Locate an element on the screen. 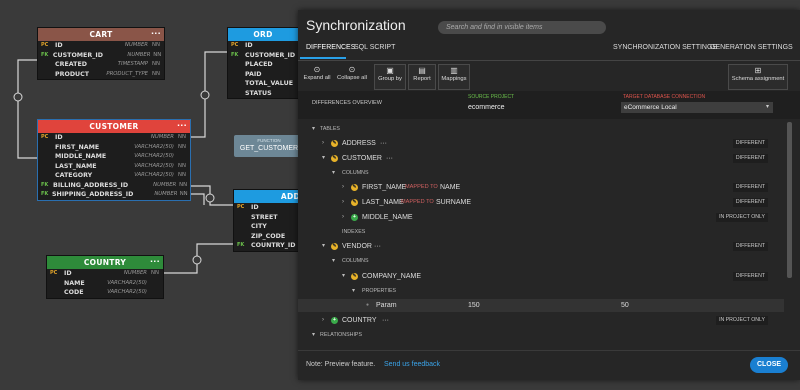 The width and height of the screenshot is (800, 390). tree-row-customer: ▾ ✎ CUSTOMER ··· DIFFERENT is located at coordinates (541, 158).